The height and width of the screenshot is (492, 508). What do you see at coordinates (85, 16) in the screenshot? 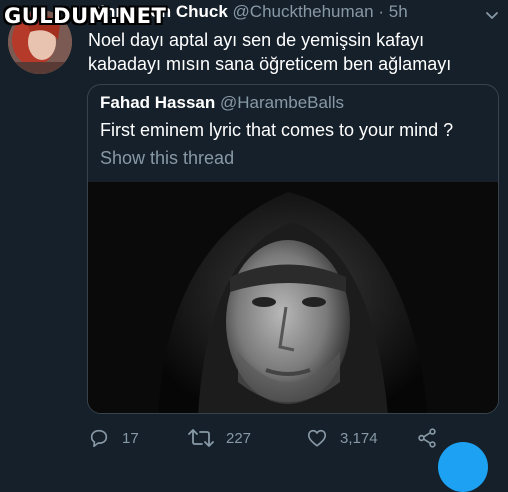
I see `watermark-text: GULDUM.NET` at bounding box center [85, 16].